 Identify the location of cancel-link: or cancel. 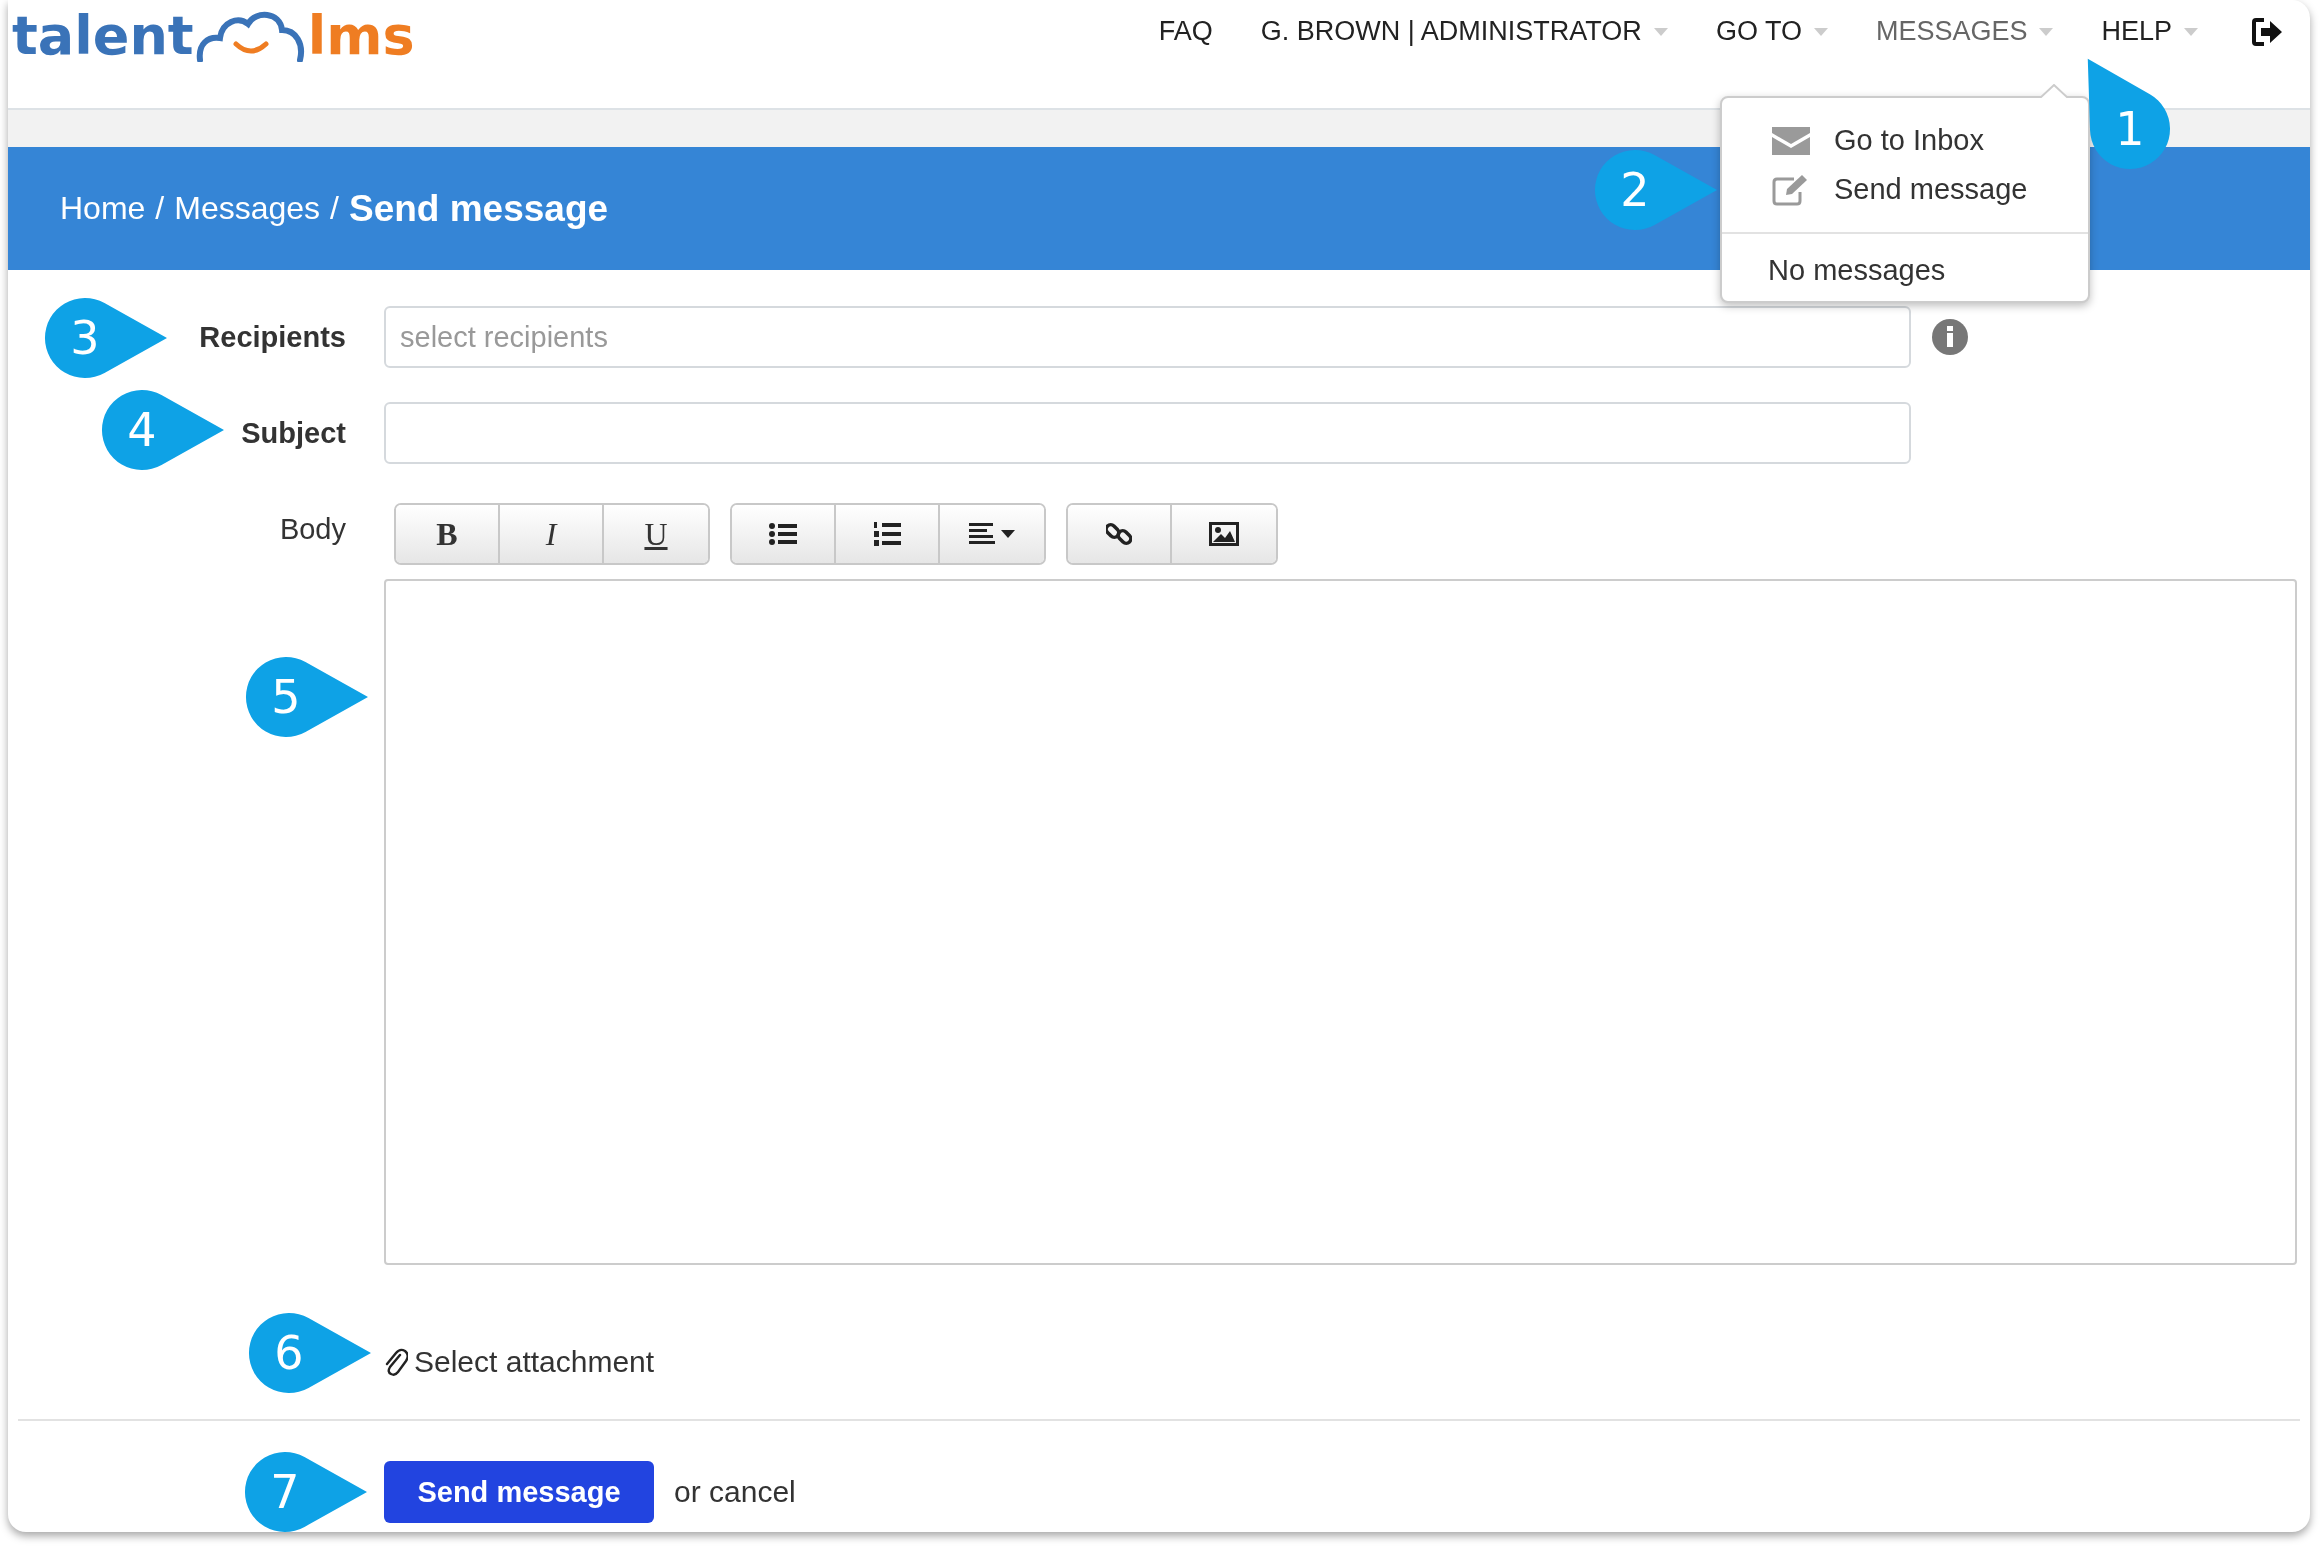
(735, 1492).